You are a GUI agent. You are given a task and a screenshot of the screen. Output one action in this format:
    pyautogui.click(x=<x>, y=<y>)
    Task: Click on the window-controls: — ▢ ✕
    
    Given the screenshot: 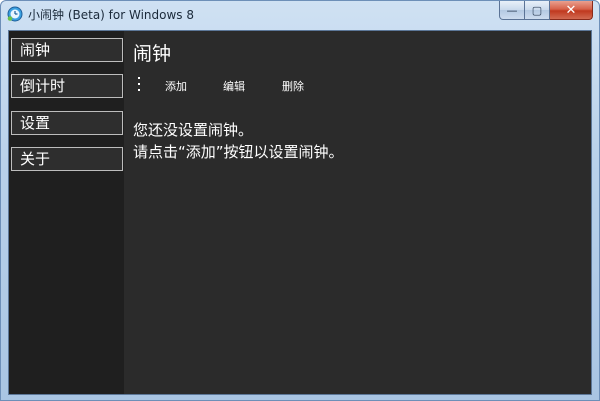 What is the action you would take?
    pyautogui.click(x=546, y=11)
    